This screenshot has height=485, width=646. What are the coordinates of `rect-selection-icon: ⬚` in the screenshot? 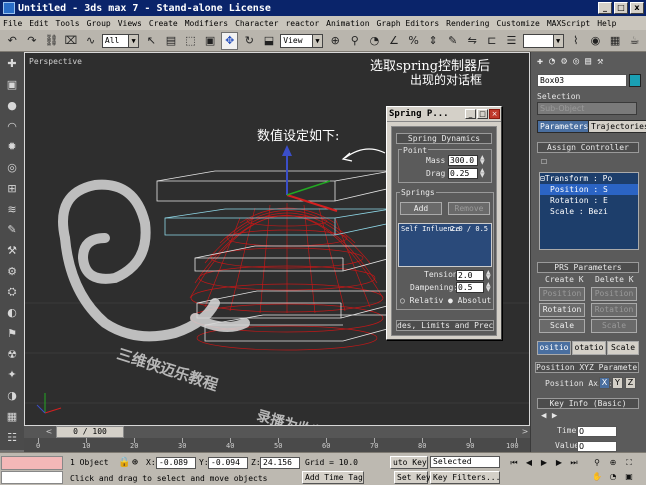 It's located at (190, 41).